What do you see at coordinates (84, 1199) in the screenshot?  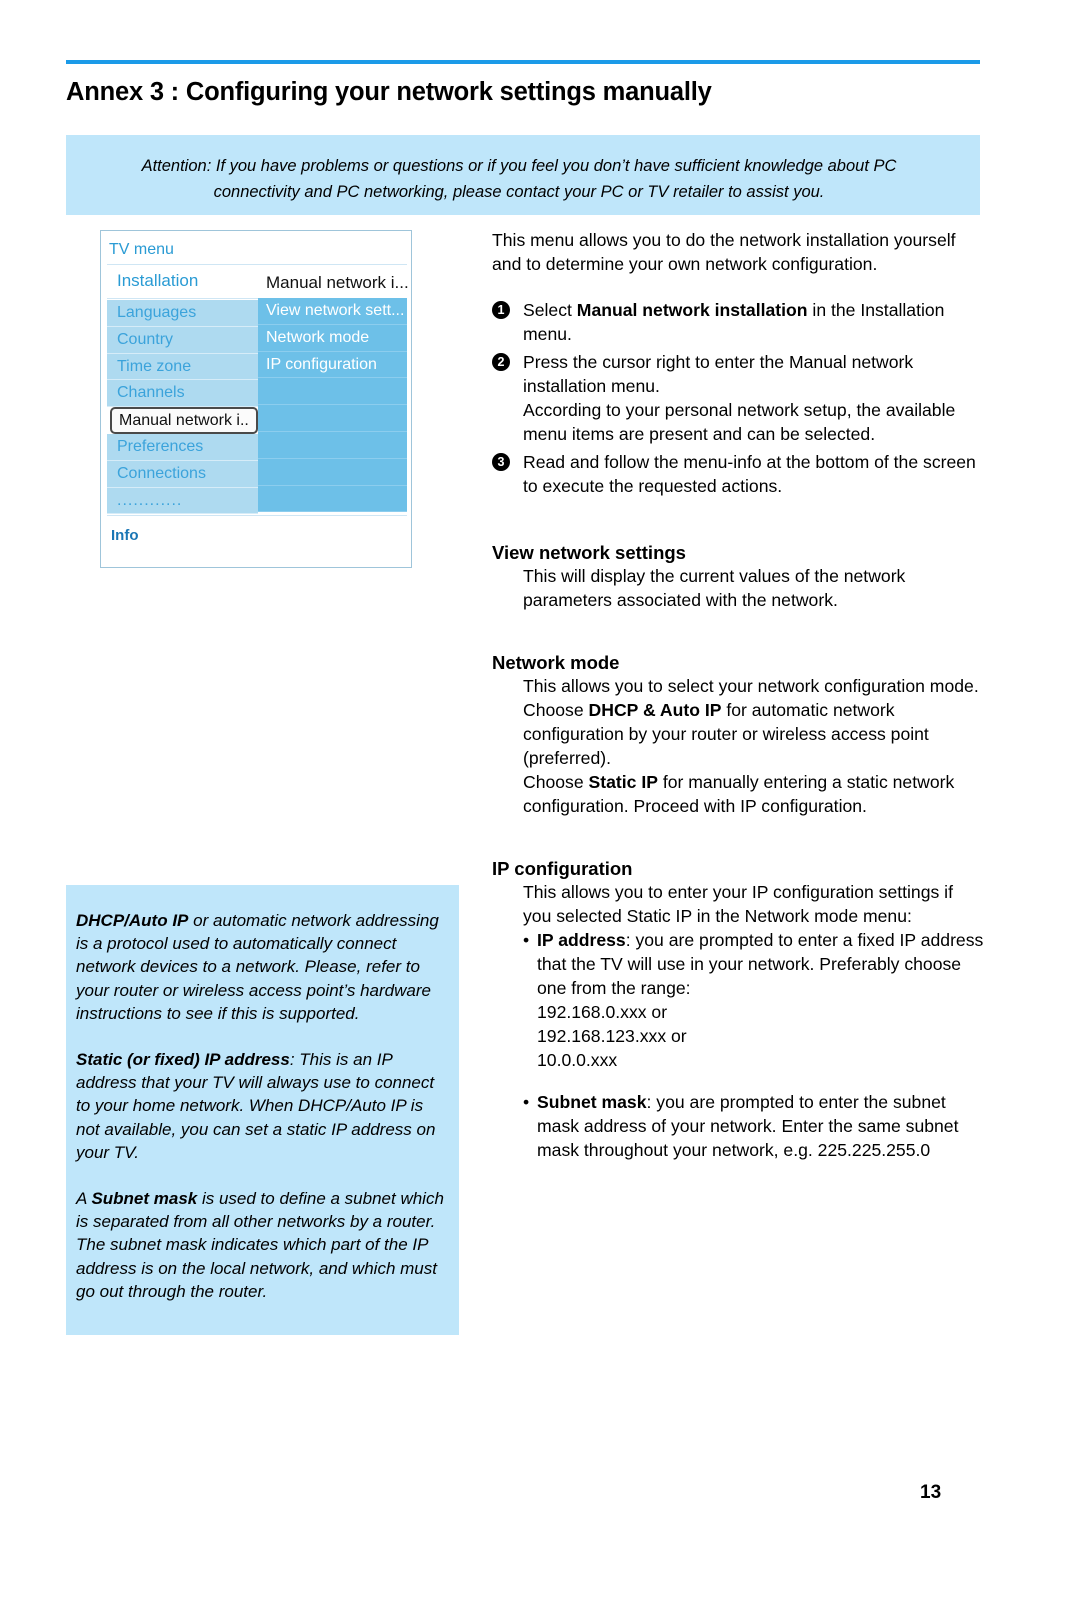 I see `definition-subnet-pre: A` at bounding box center [84, 1199].